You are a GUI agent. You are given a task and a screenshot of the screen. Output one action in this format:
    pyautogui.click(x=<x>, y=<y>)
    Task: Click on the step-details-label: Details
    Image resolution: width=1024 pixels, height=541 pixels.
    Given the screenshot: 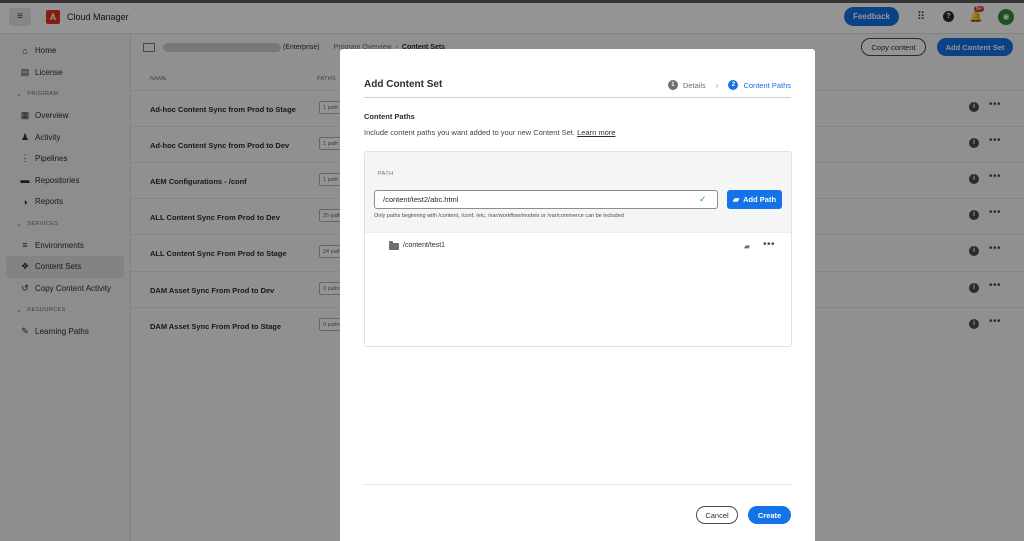 What is the action you would take?
    pyautogui.click(x=694, y=85)
    